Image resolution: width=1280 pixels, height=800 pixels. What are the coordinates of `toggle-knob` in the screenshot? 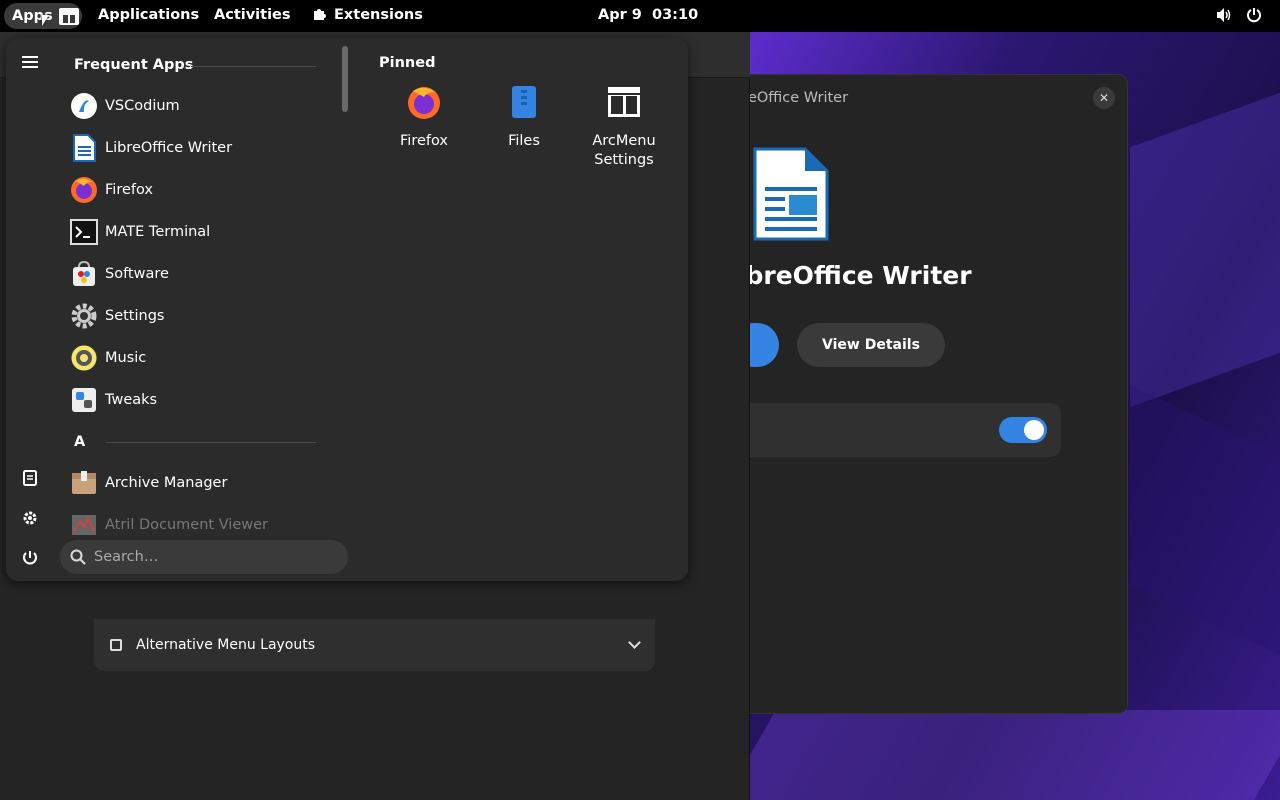 It's located at (1034, 430).